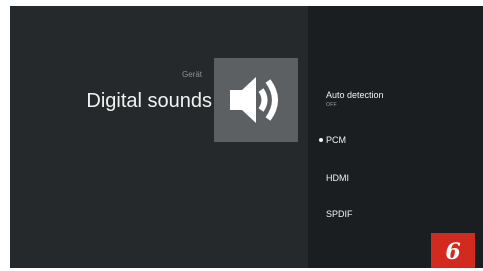 The height and width of the screenshot is (271, 483). I want to click on option-hdmi-label: HDMI, so click(337, 178).